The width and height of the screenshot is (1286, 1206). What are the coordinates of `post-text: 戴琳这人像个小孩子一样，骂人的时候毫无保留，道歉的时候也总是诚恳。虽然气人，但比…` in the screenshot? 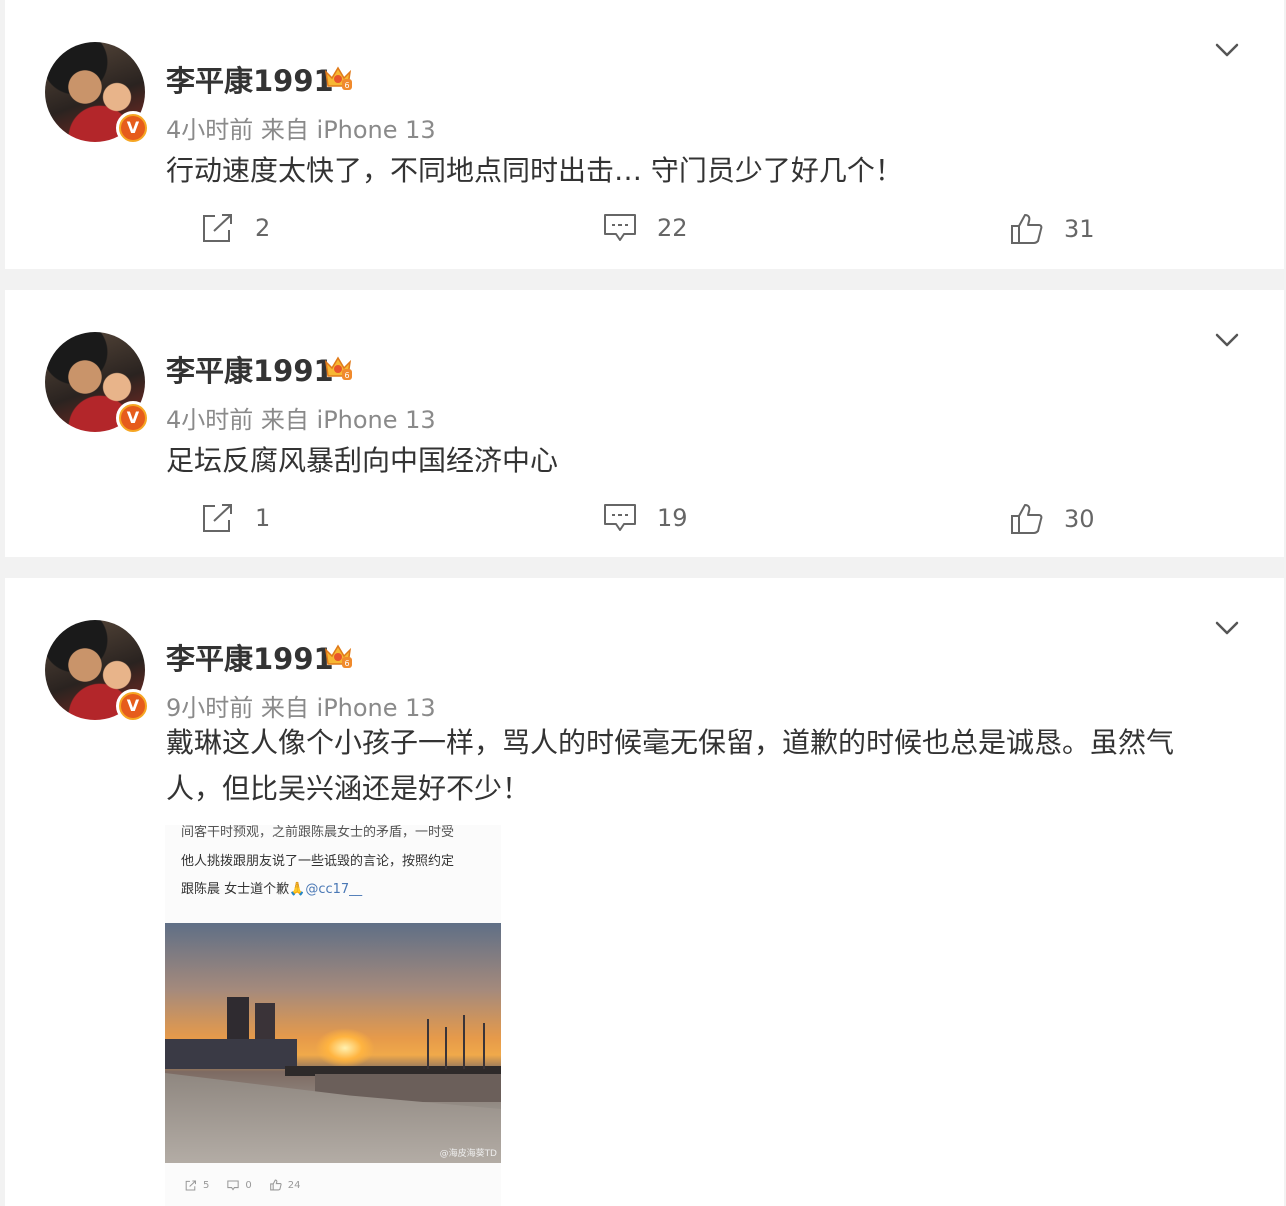 It's located at (670, 765).